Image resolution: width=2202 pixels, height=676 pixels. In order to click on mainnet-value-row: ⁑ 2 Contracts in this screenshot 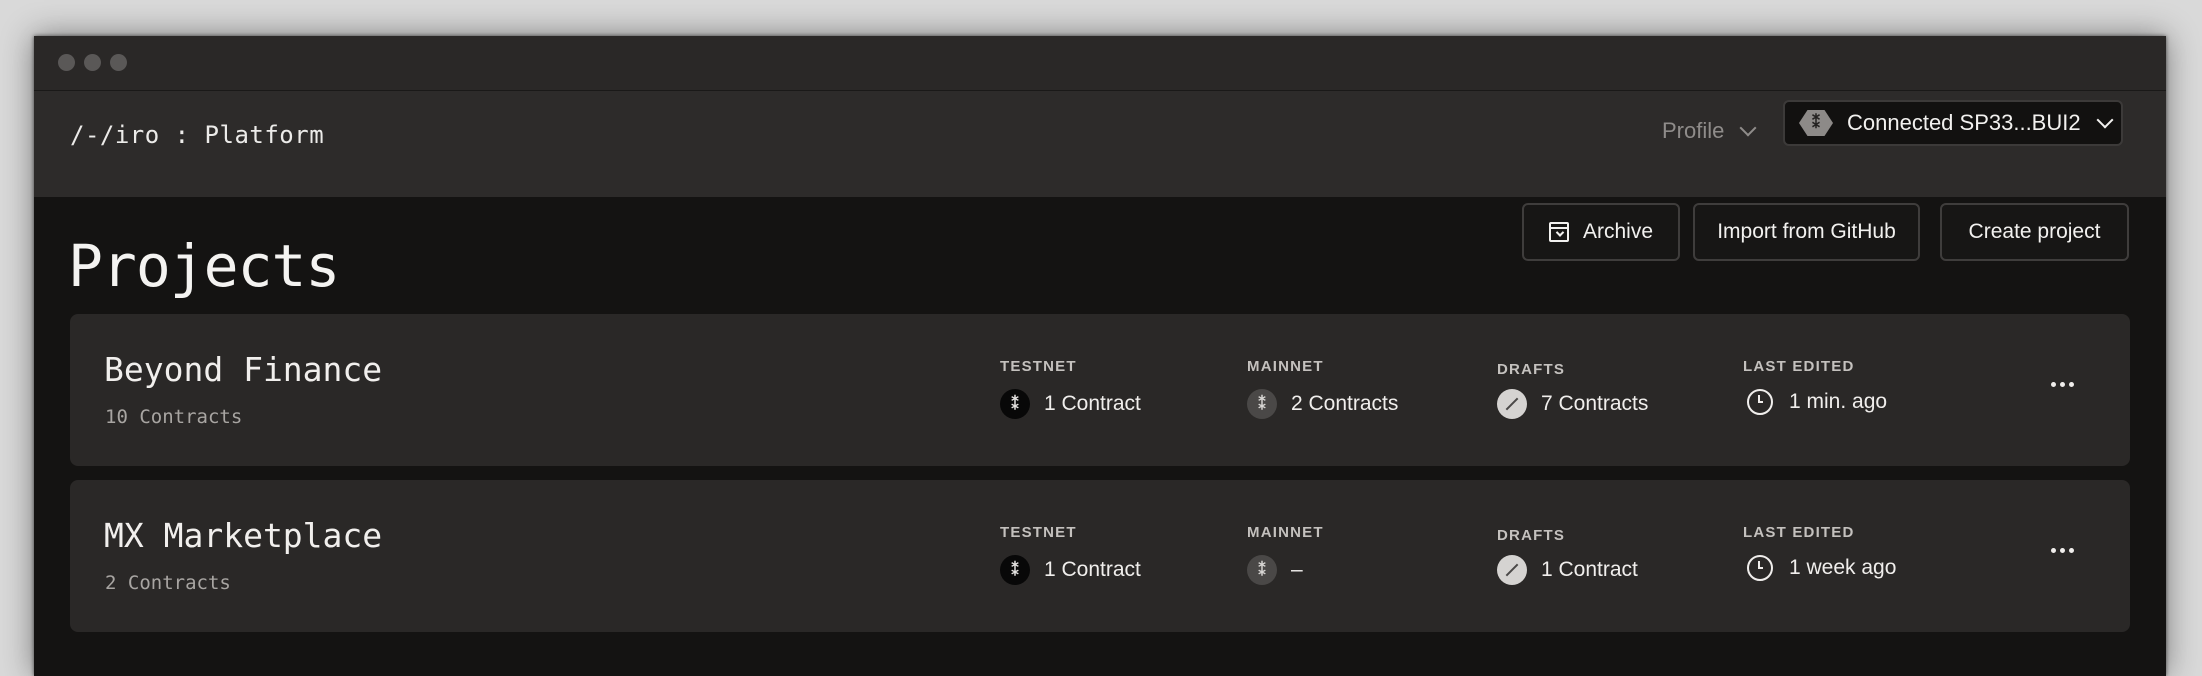, I will do `click(1322, 404)`.